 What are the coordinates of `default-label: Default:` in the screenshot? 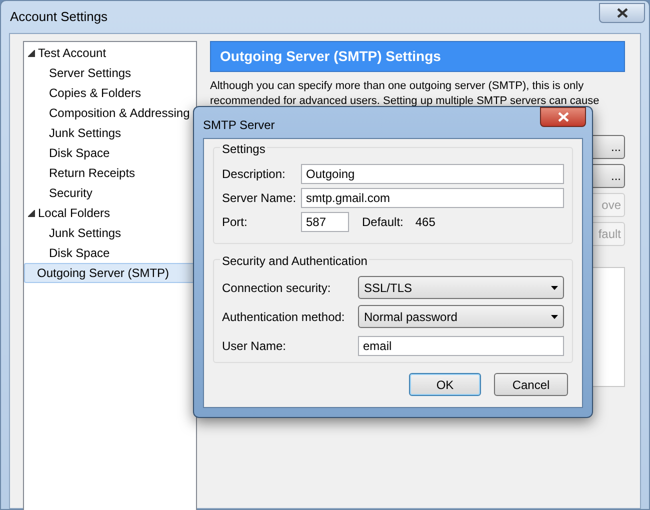 It's located at (383, 222).